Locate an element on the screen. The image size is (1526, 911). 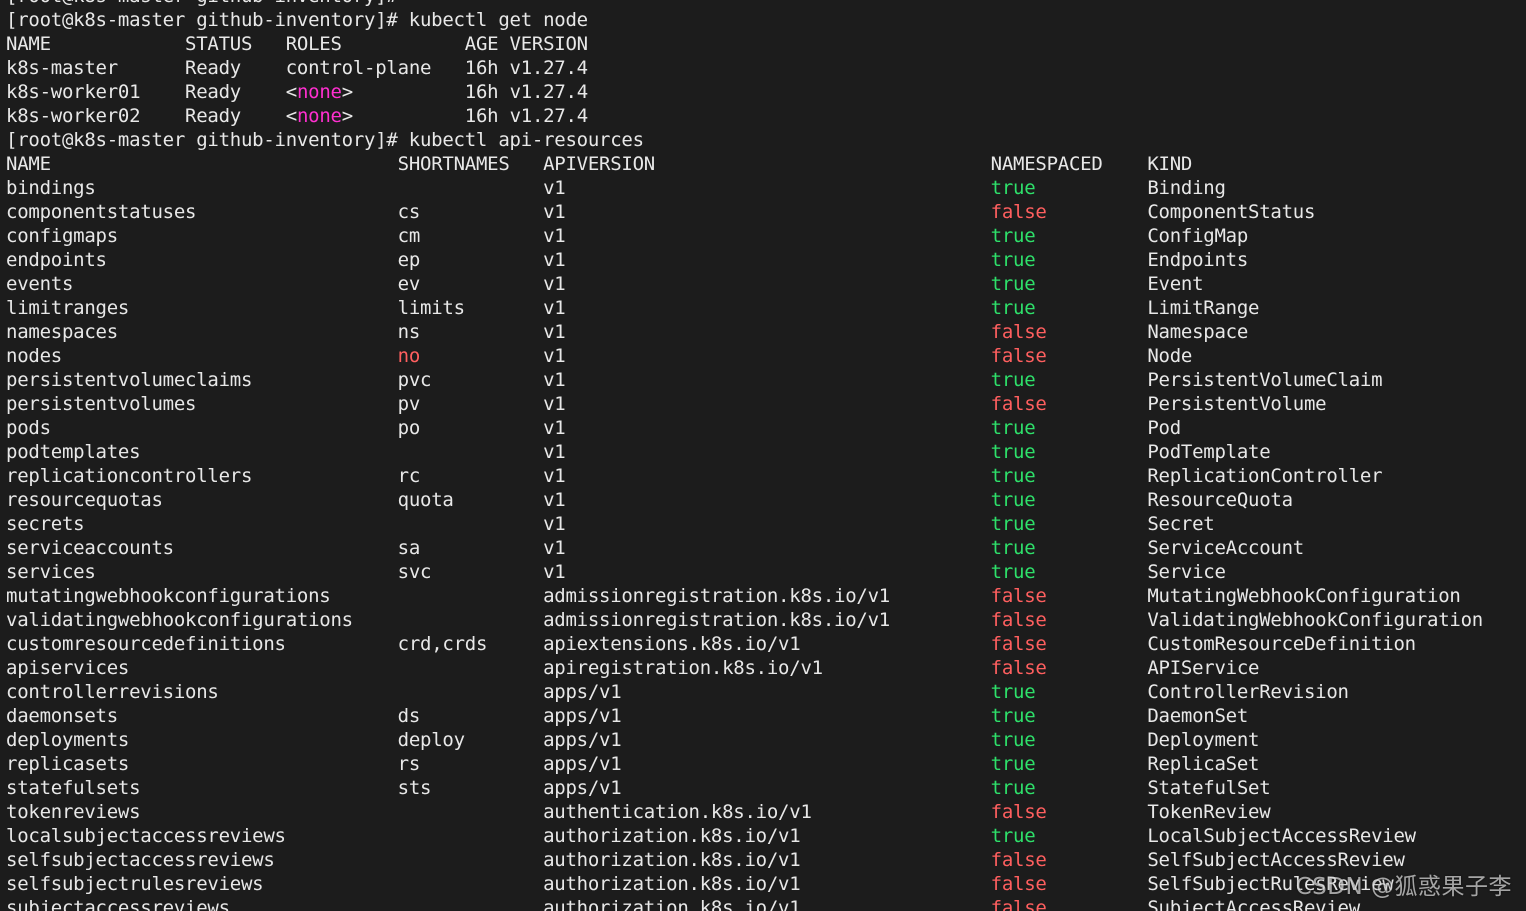
cell-text: bindings is located at coordinates (202, 188).